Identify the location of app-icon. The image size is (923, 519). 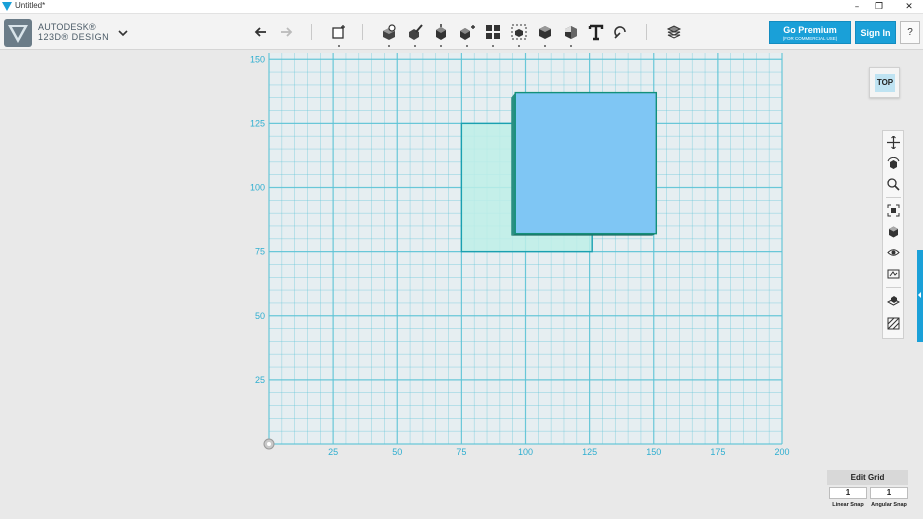
(7, 6).